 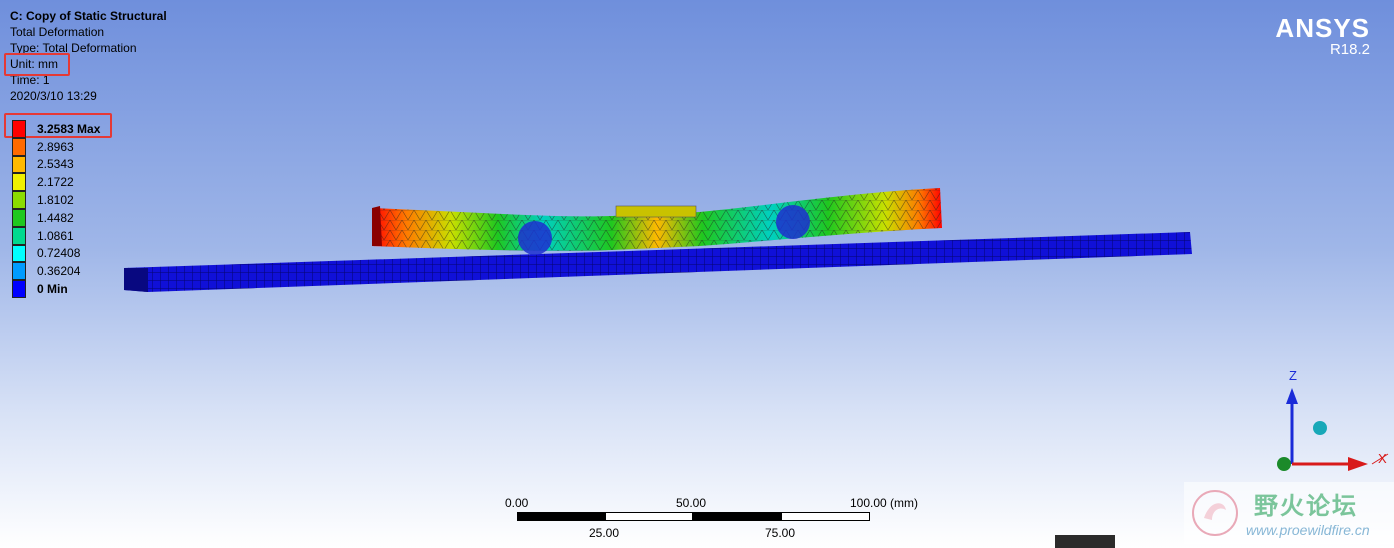 I want to click on scale-label-25: 25.00, so click(x=604, y=533).